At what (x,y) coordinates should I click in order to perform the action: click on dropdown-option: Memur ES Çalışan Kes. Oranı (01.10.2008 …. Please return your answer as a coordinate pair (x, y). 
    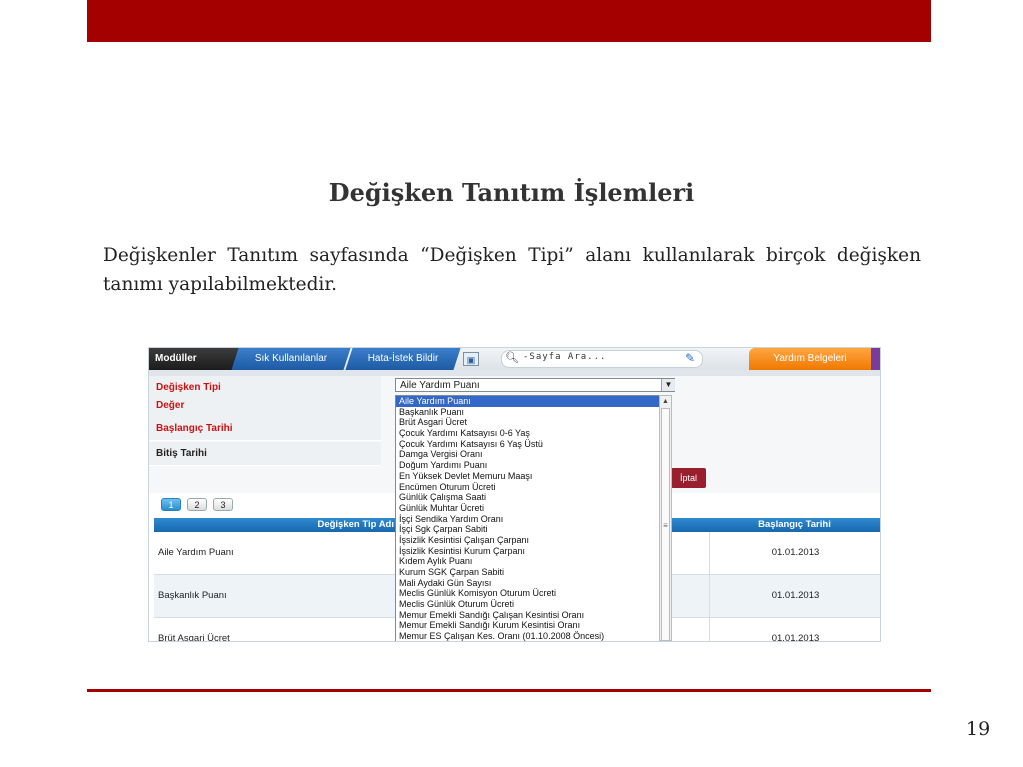
    Looking at the image, I should click on (528, 636).